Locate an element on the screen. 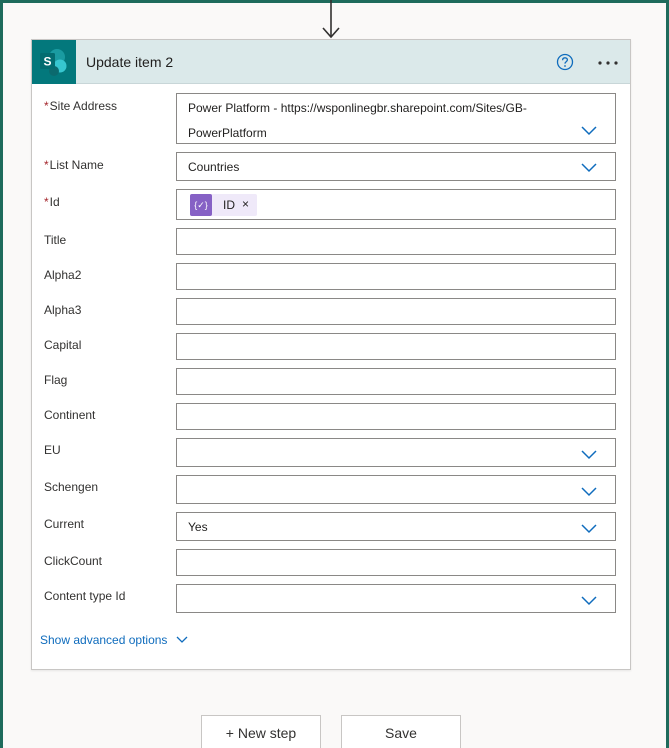 The height and width of the screenshot is (748, 669). clickcount-input is located at coordinates (396, 562).